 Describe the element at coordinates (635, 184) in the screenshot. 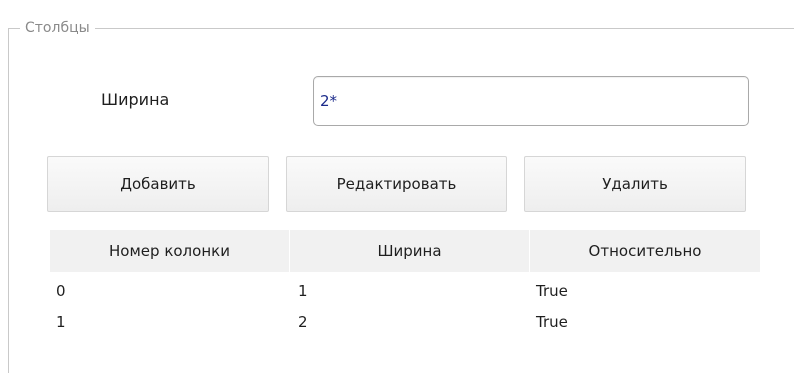

I see `delete-button: Удалить` at that location.